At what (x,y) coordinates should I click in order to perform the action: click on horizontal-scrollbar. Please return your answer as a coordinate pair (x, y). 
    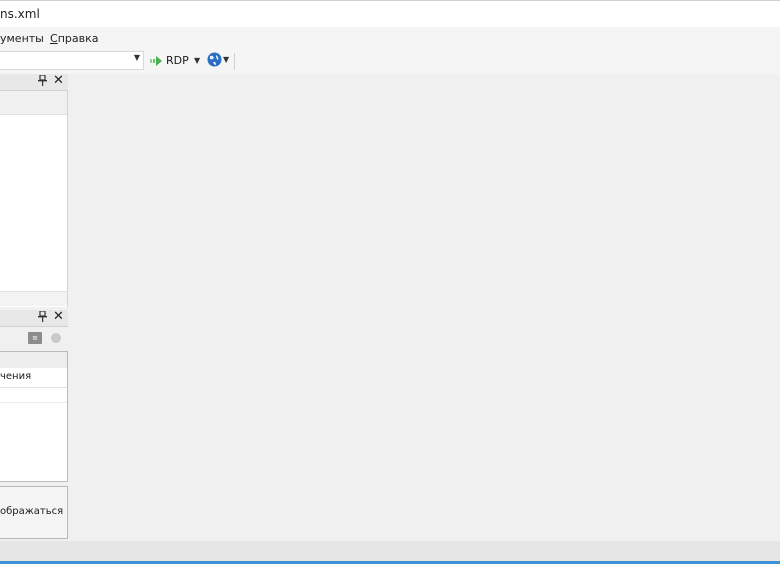
    Looking at the image, I should click on (33, 298).